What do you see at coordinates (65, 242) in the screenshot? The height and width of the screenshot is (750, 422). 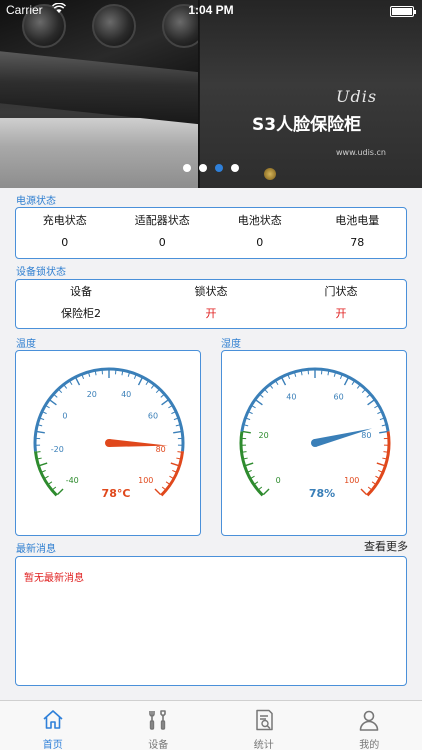 I see `charge-status-value: 0` at bounding box center [65, 242].